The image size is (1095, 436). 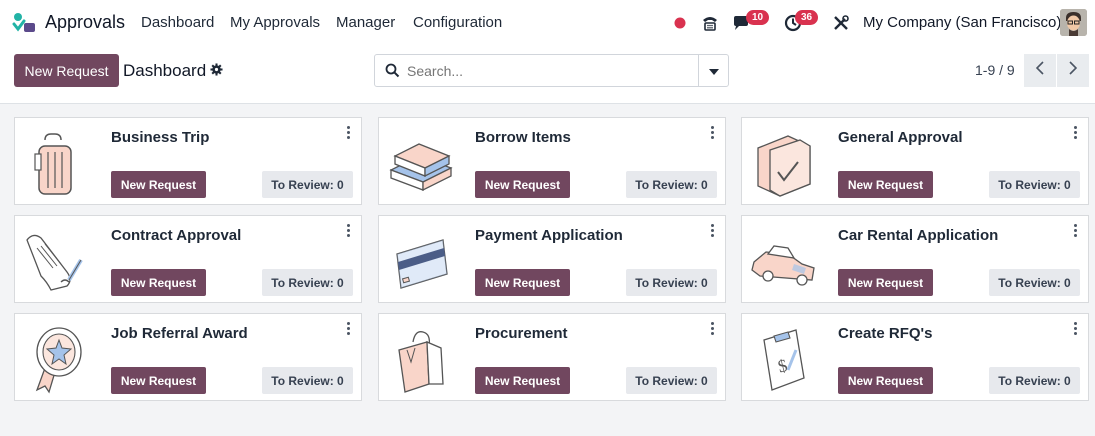 What do you see at coordinates (784, 358) in the screenshot?
I see `clipboard-dollar-icon: $` at bounding box center [784, 358].